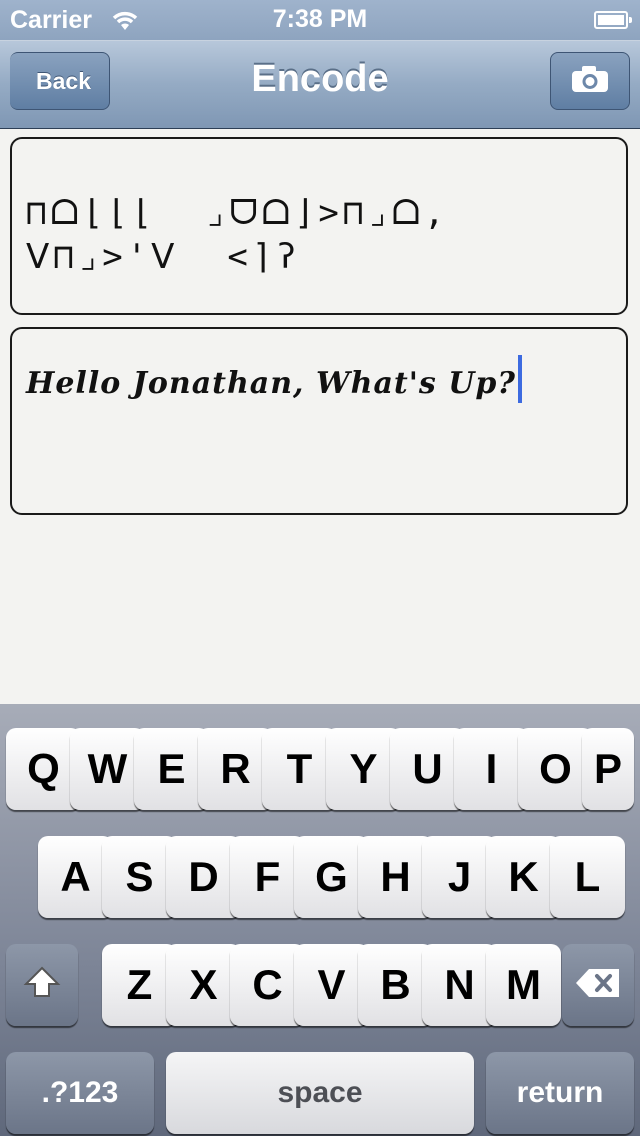 This screenshot has height=1136, width=640. I want to click on shift-key, so click(42, 985).